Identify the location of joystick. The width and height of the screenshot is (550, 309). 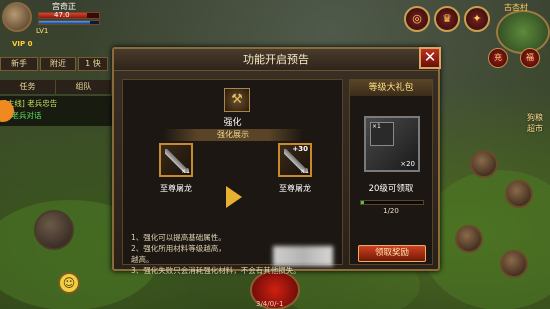
(54, 230).